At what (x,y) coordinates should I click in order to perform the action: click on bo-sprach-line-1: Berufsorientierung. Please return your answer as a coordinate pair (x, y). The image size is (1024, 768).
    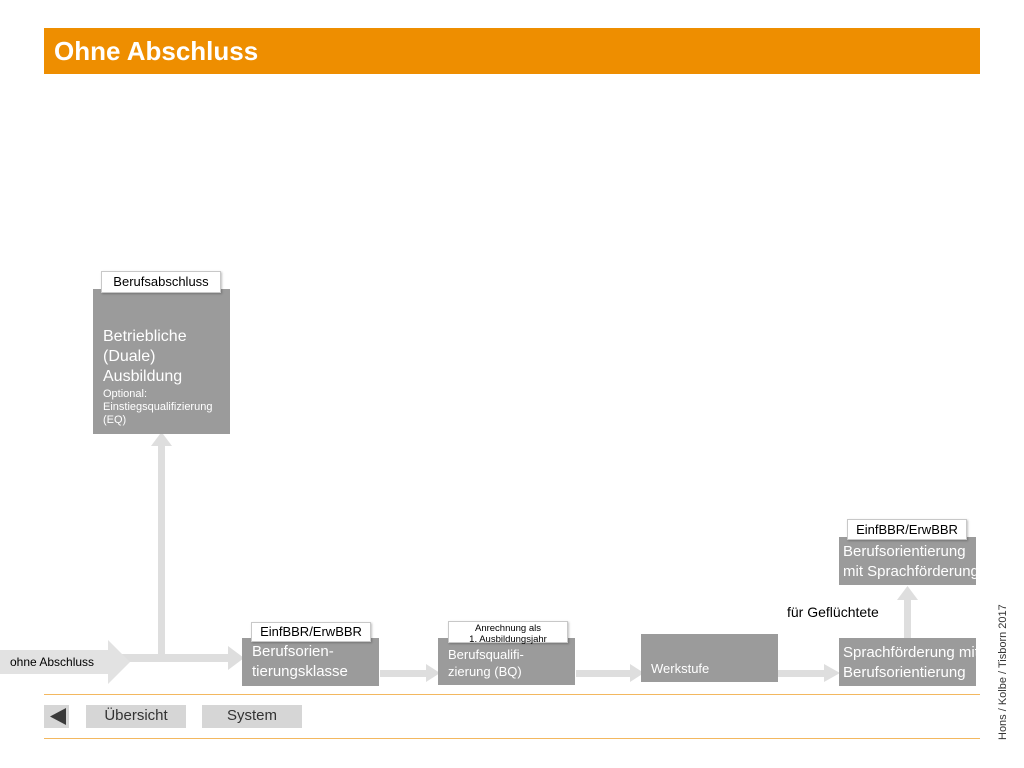
    Looking at the image, I should click on (904, 551).